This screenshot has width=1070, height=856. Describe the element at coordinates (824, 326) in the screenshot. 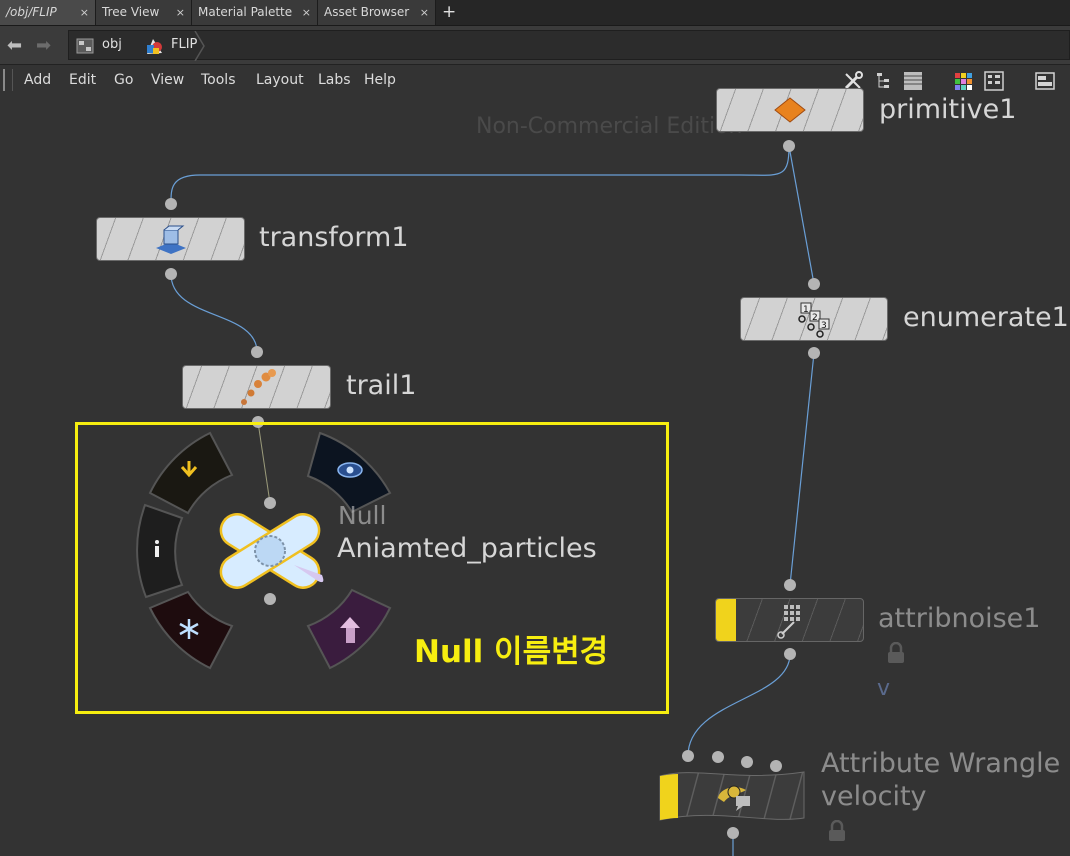

I see `svg-text: 3` at that location.